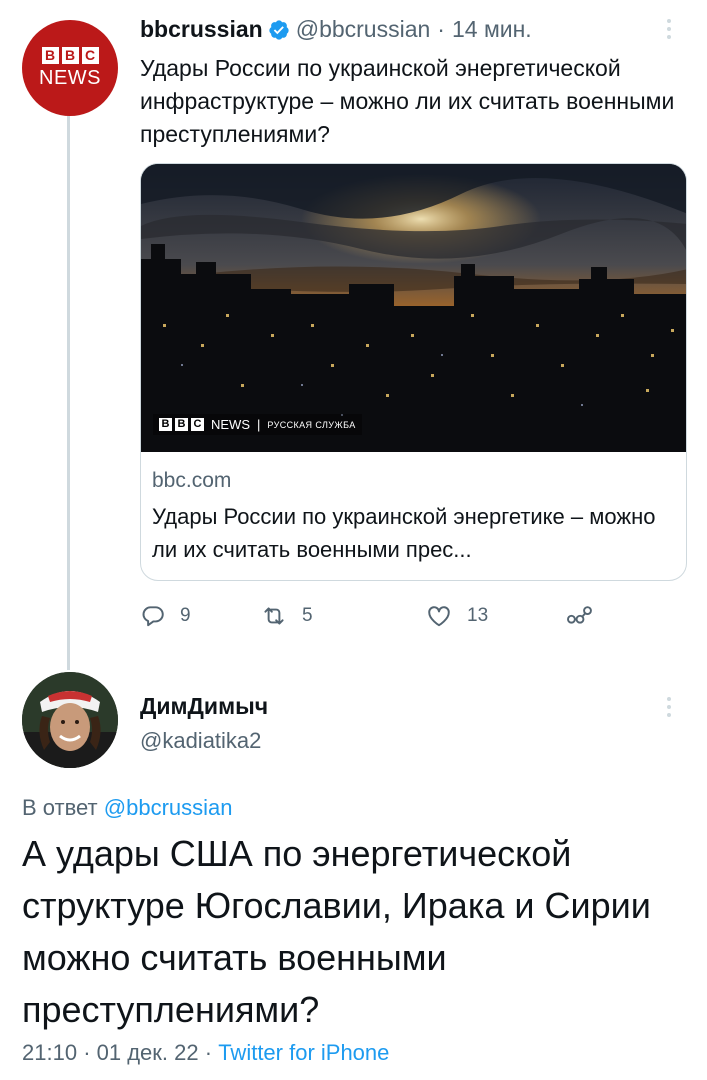  What do you see at coordinates (230, 424) in the screenshot?
I see `caption-news: NEWS` at bounding box center [230, 424].